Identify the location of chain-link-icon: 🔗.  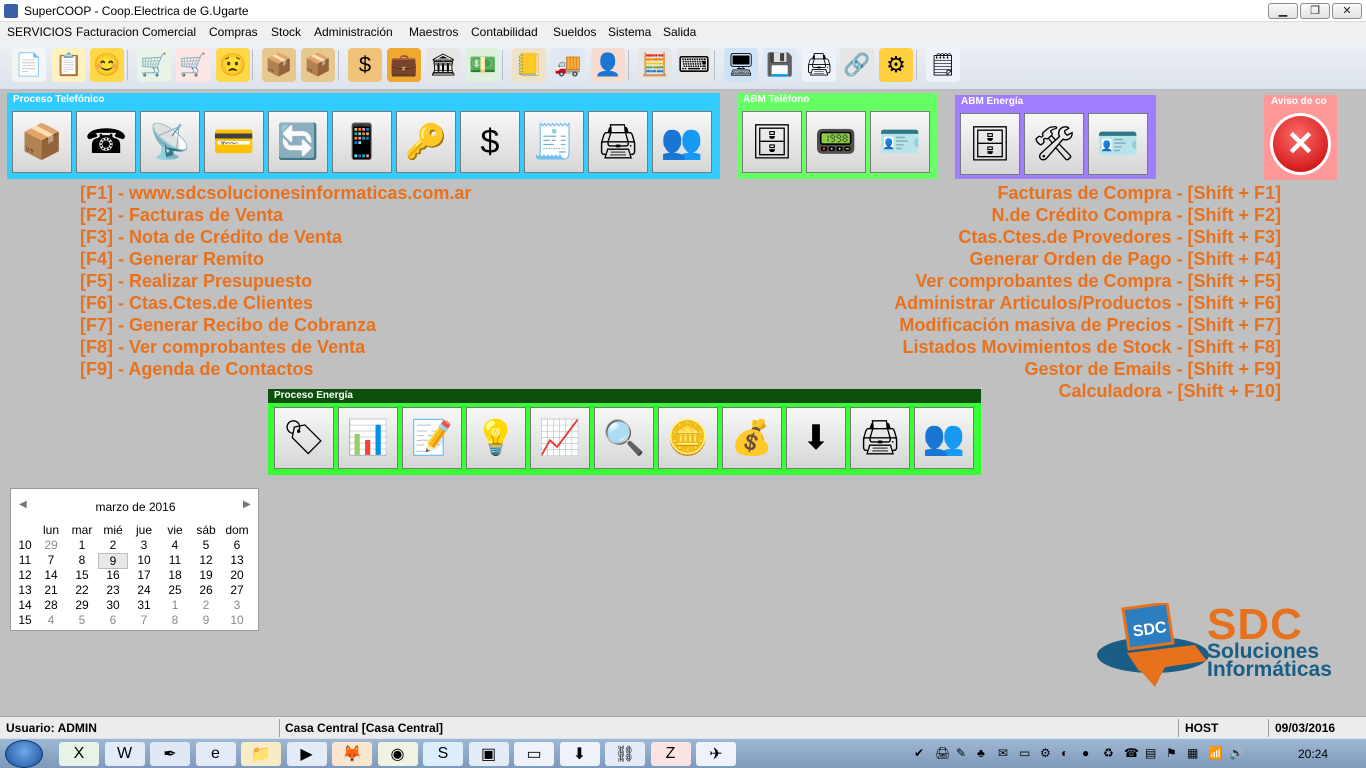
(857, 65).